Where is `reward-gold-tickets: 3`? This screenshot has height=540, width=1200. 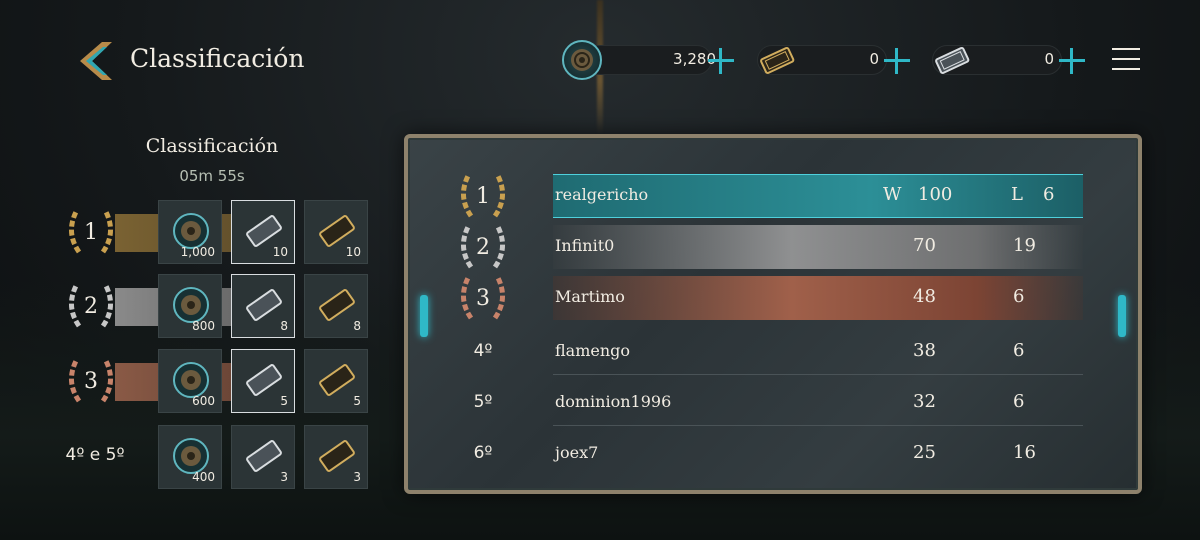 reward-gold-tickets: 3 is located at coordinates (336, 457).